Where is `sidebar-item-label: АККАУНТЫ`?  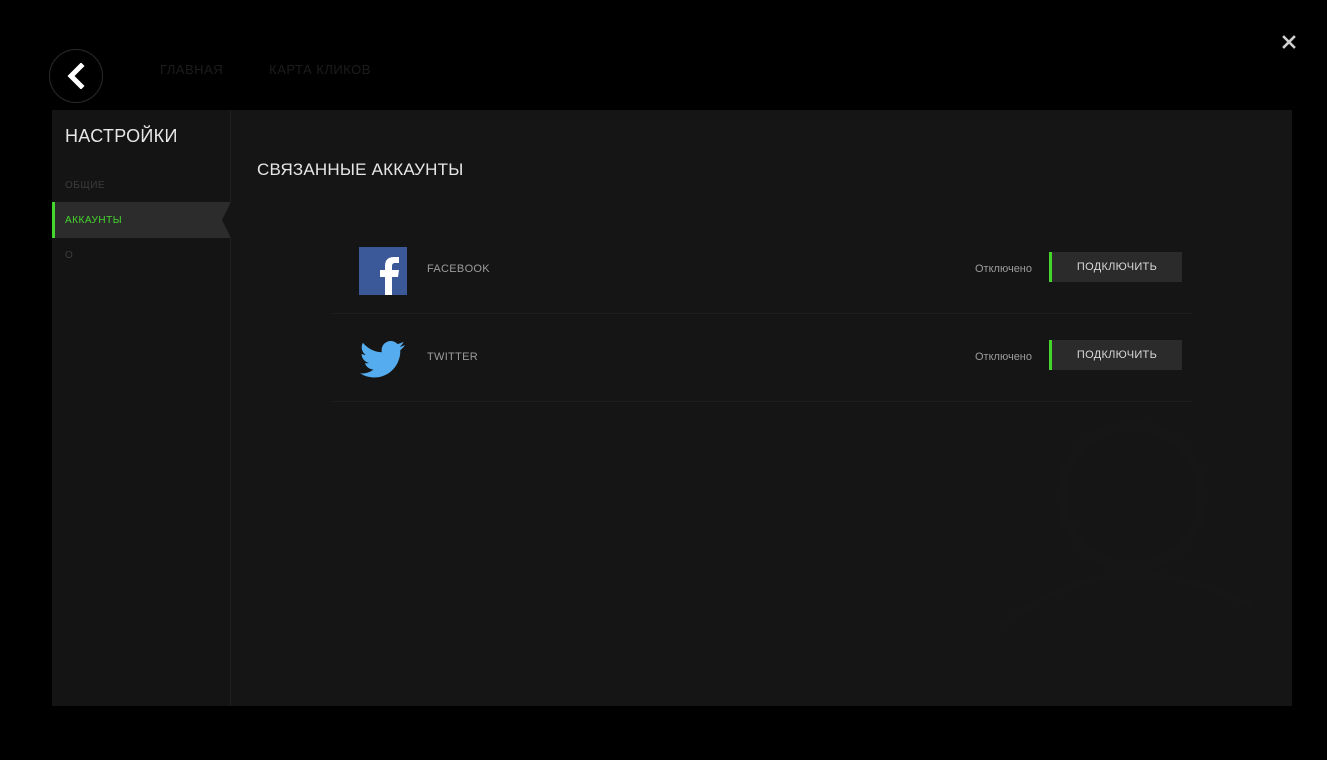 sidebar-item-label: АККАУНТЫ is located at coordinates (94, 220).